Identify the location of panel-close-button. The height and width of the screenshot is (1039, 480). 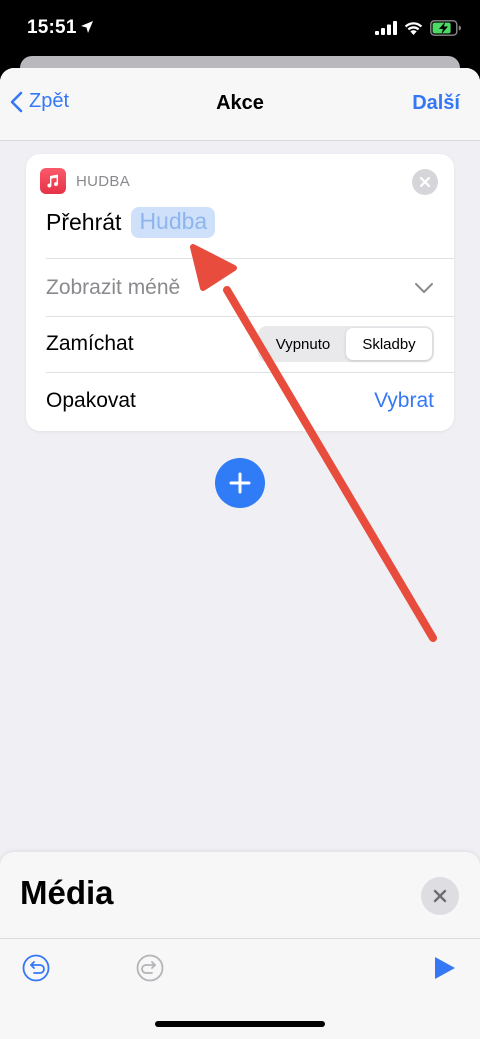
(440, 896).